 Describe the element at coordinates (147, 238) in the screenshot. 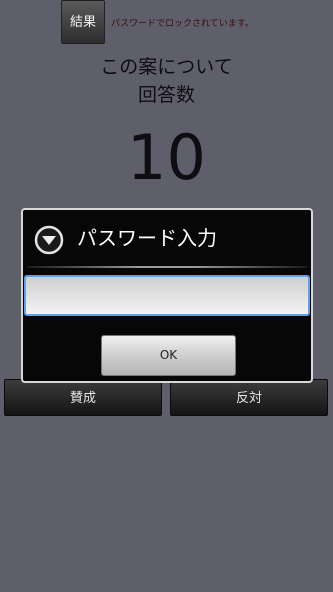

I see `dialog-title: パスワード入力` at that location.